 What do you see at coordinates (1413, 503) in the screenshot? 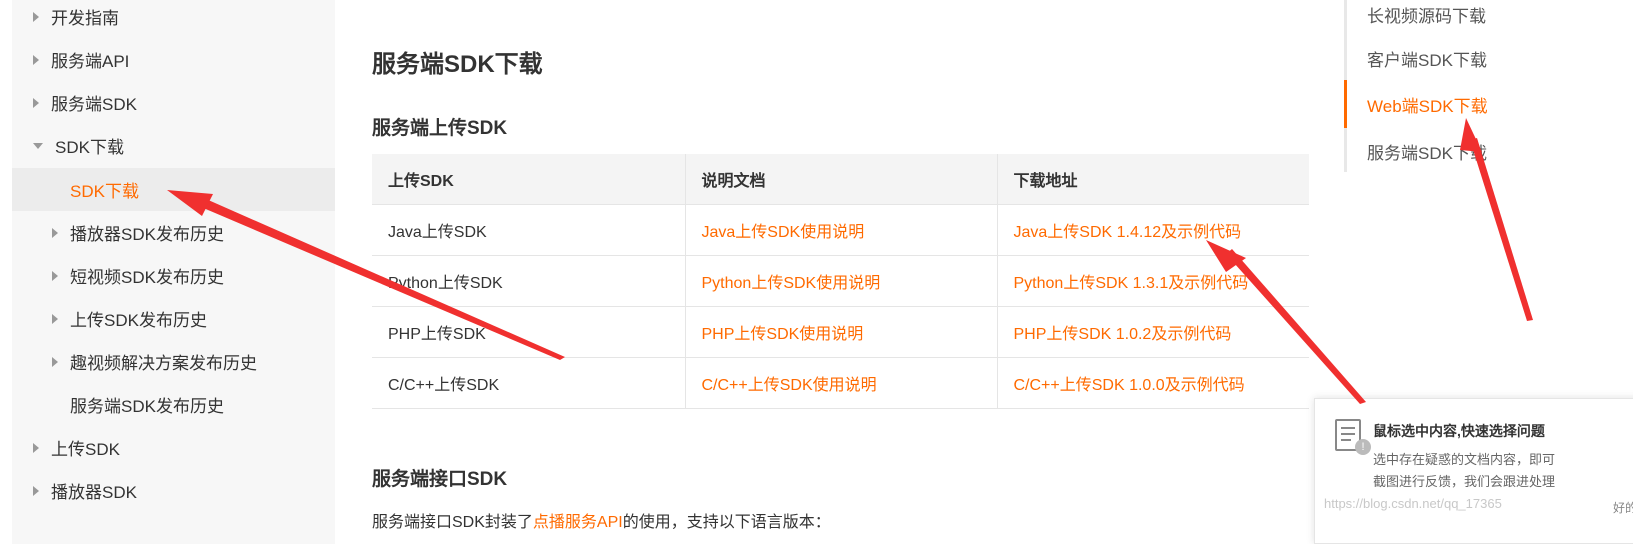
I see `watermark: https://blog.csdn.net/qq_17365` at bounding box center [1413, 503].